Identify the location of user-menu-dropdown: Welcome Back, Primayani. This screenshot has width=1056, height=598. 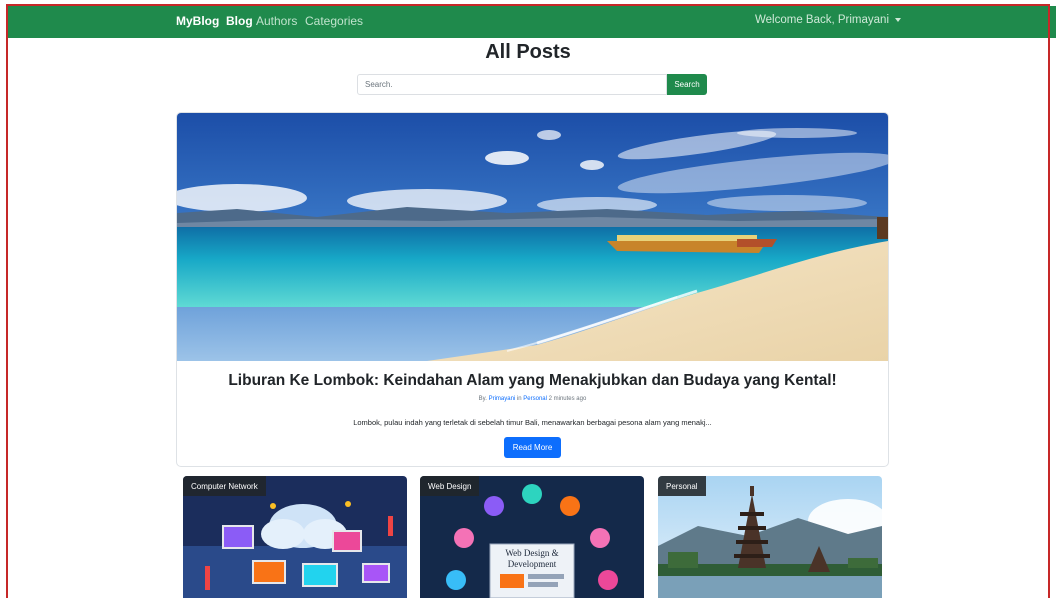
(828, 20).